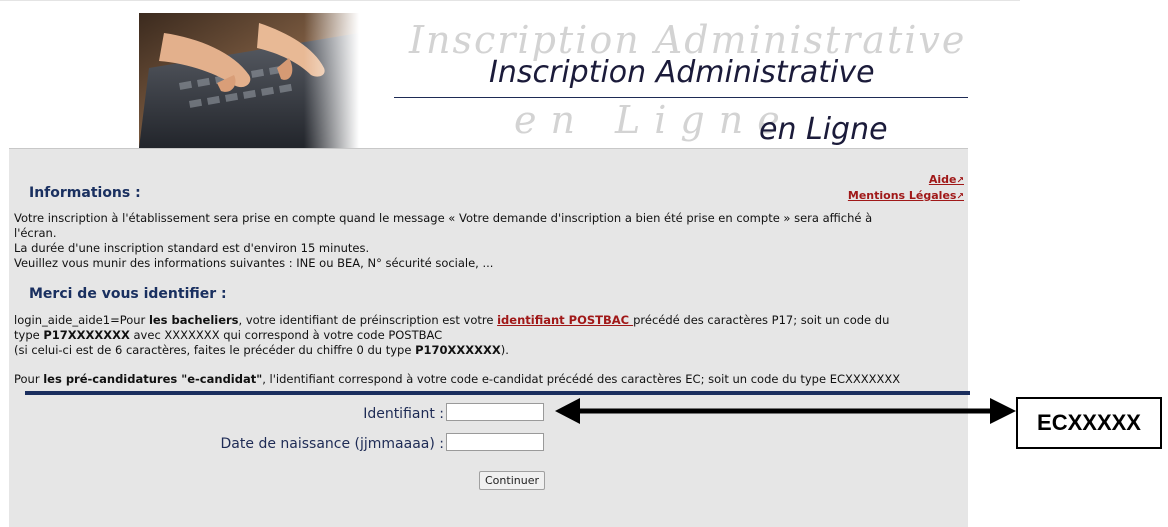 The height and width of the screenshot is (527, 1168). What do you see at coordinates (510, 0) in the screenshot?
I see `top-separator` at bounding box center [510, 0].